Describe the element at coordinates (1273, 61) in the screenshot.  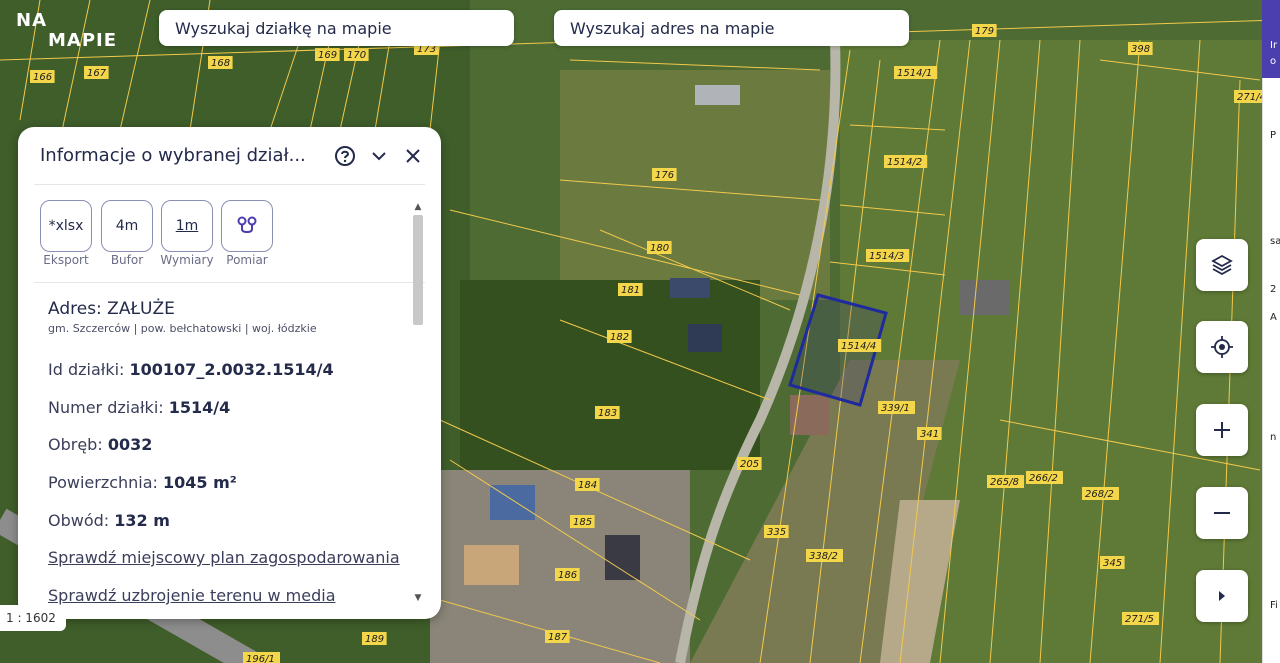
I see `side-text-2: o` at that location.